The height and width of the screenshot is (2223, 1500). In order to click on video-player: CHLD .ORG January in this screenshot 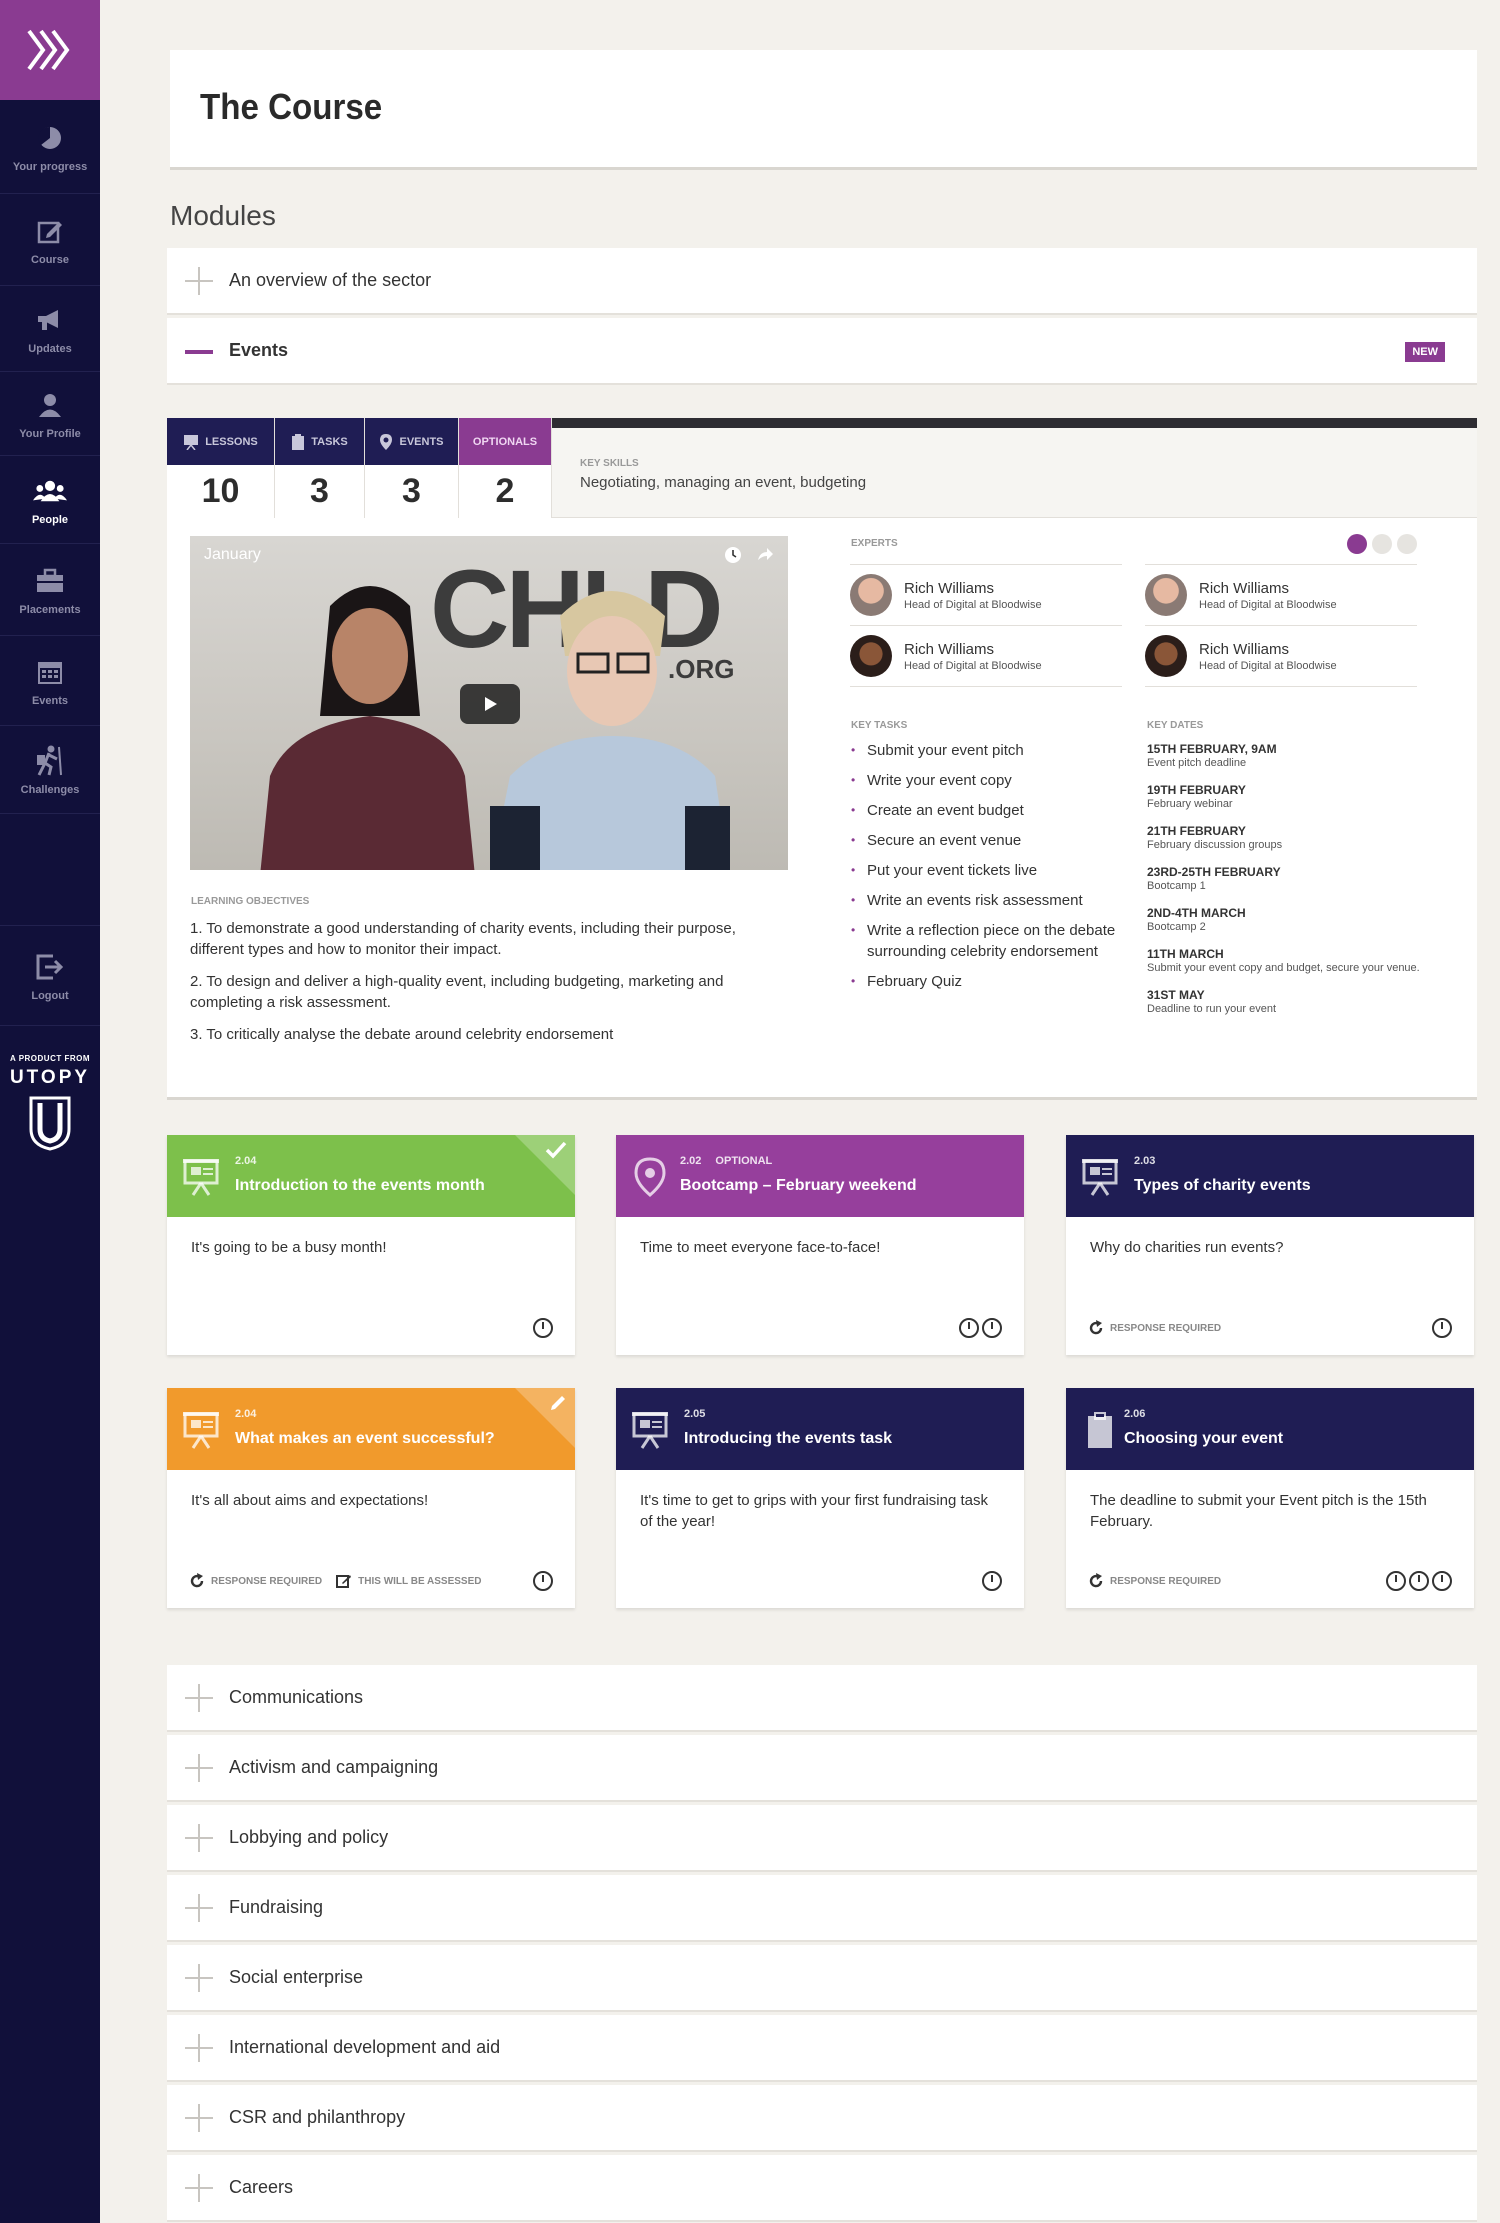, I will do `click(489, 703)`.